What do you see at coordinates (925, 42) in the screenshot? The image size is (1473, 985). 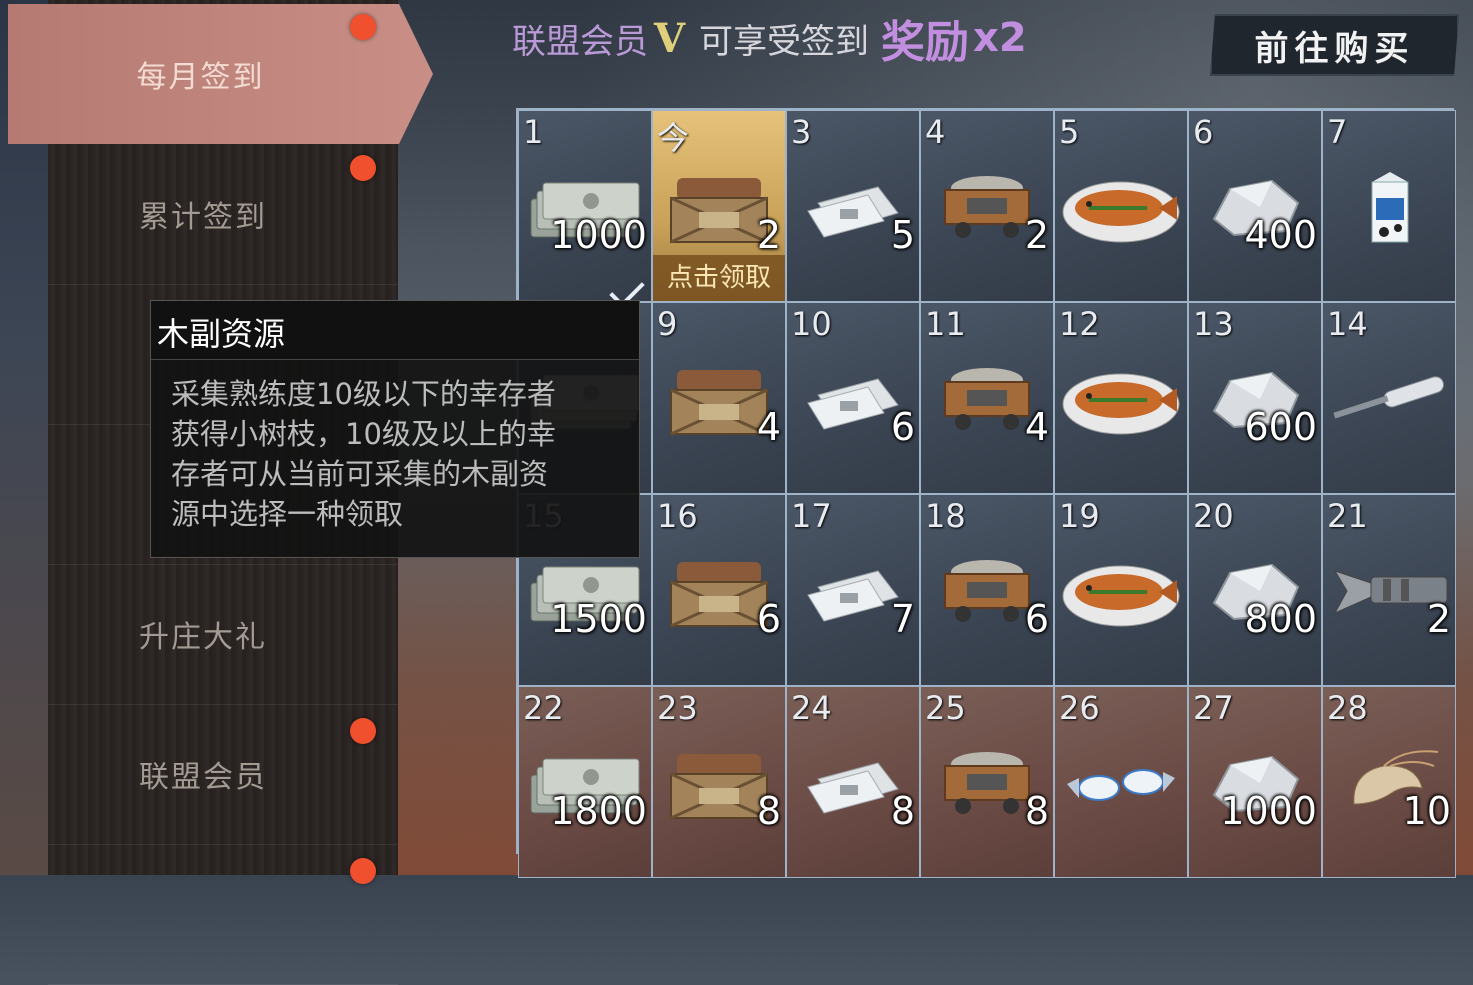 I see `banner-text-reward: 奖励` at bounding box center [925, 42].